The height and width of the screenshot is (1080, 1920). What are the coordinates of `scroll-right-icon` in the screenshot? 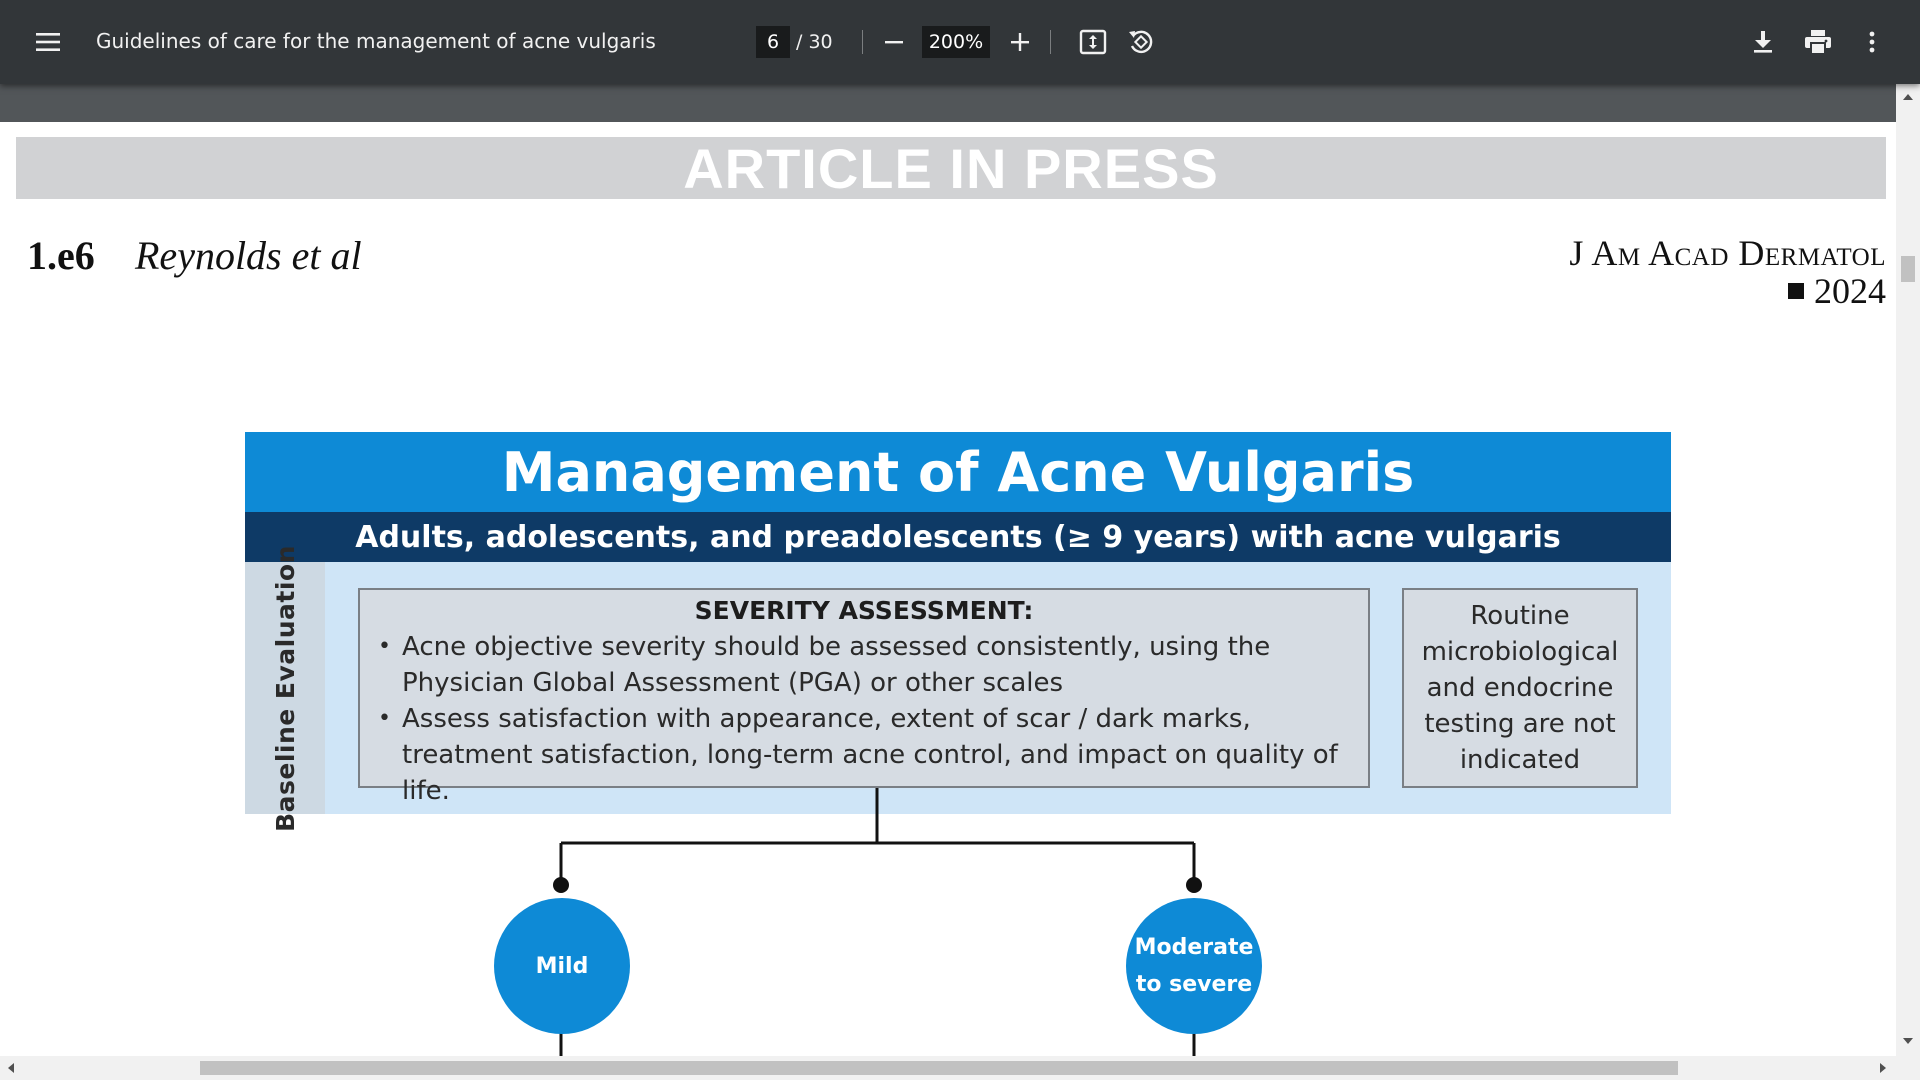 It's located at (1883, 1068).